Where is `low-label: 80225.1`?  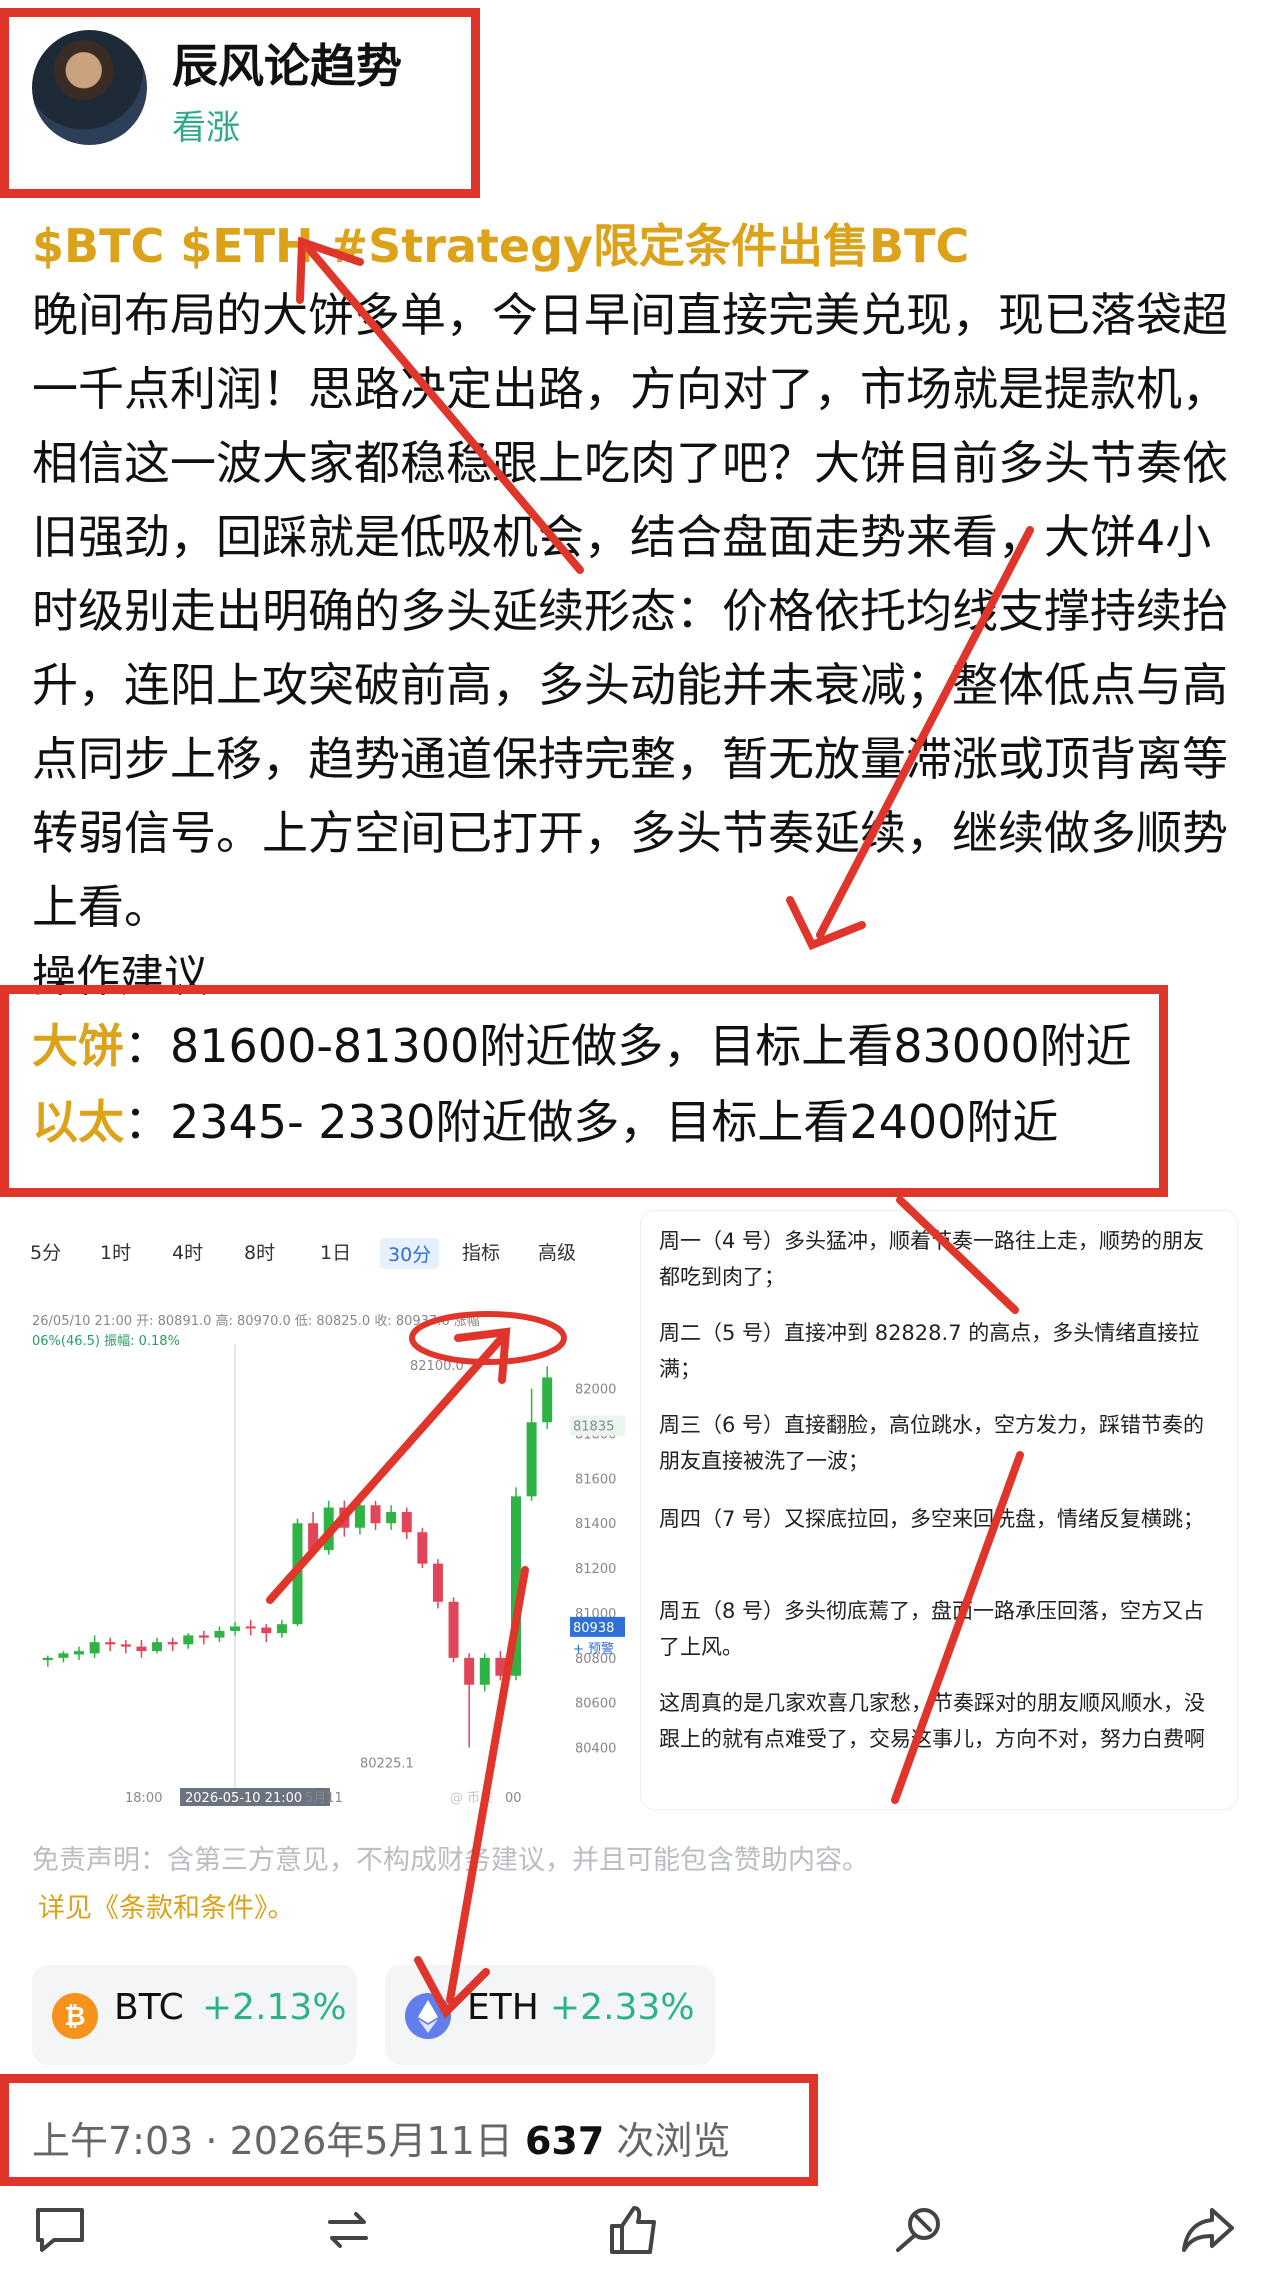
low-label: 80225.1 is located at coordinates (387, 1763).